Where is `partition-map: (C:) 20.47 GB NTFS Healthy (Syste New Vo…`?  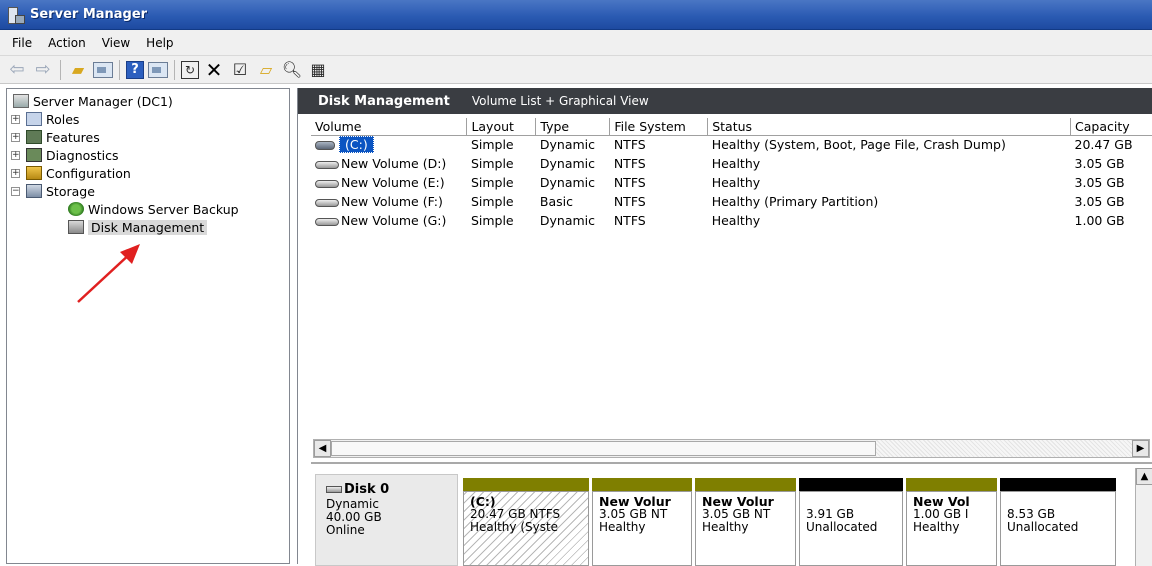
partition-map: (C:) 20.47 GB NTFS Healthy (Syste New Vo… is located at coordinates (791, 522).